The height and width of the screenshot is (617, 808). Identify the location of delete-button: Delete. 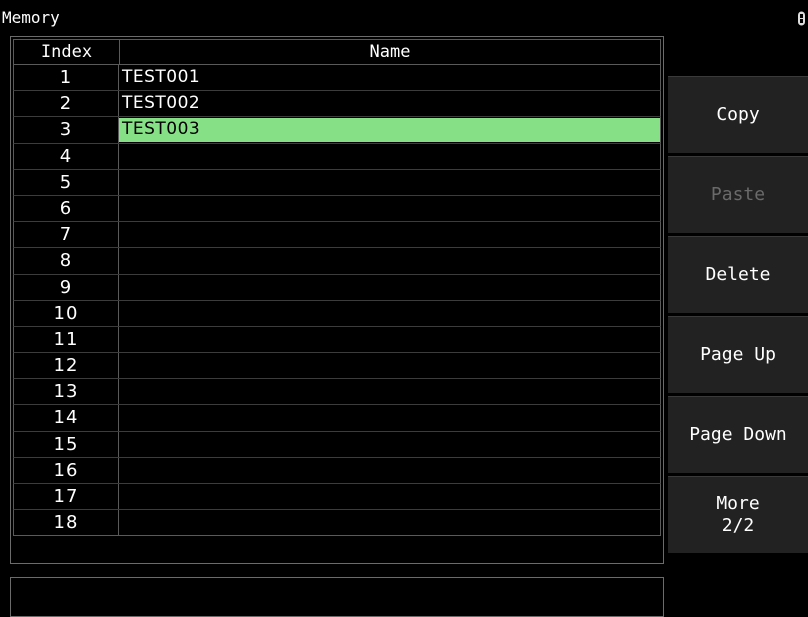
(738, 274).